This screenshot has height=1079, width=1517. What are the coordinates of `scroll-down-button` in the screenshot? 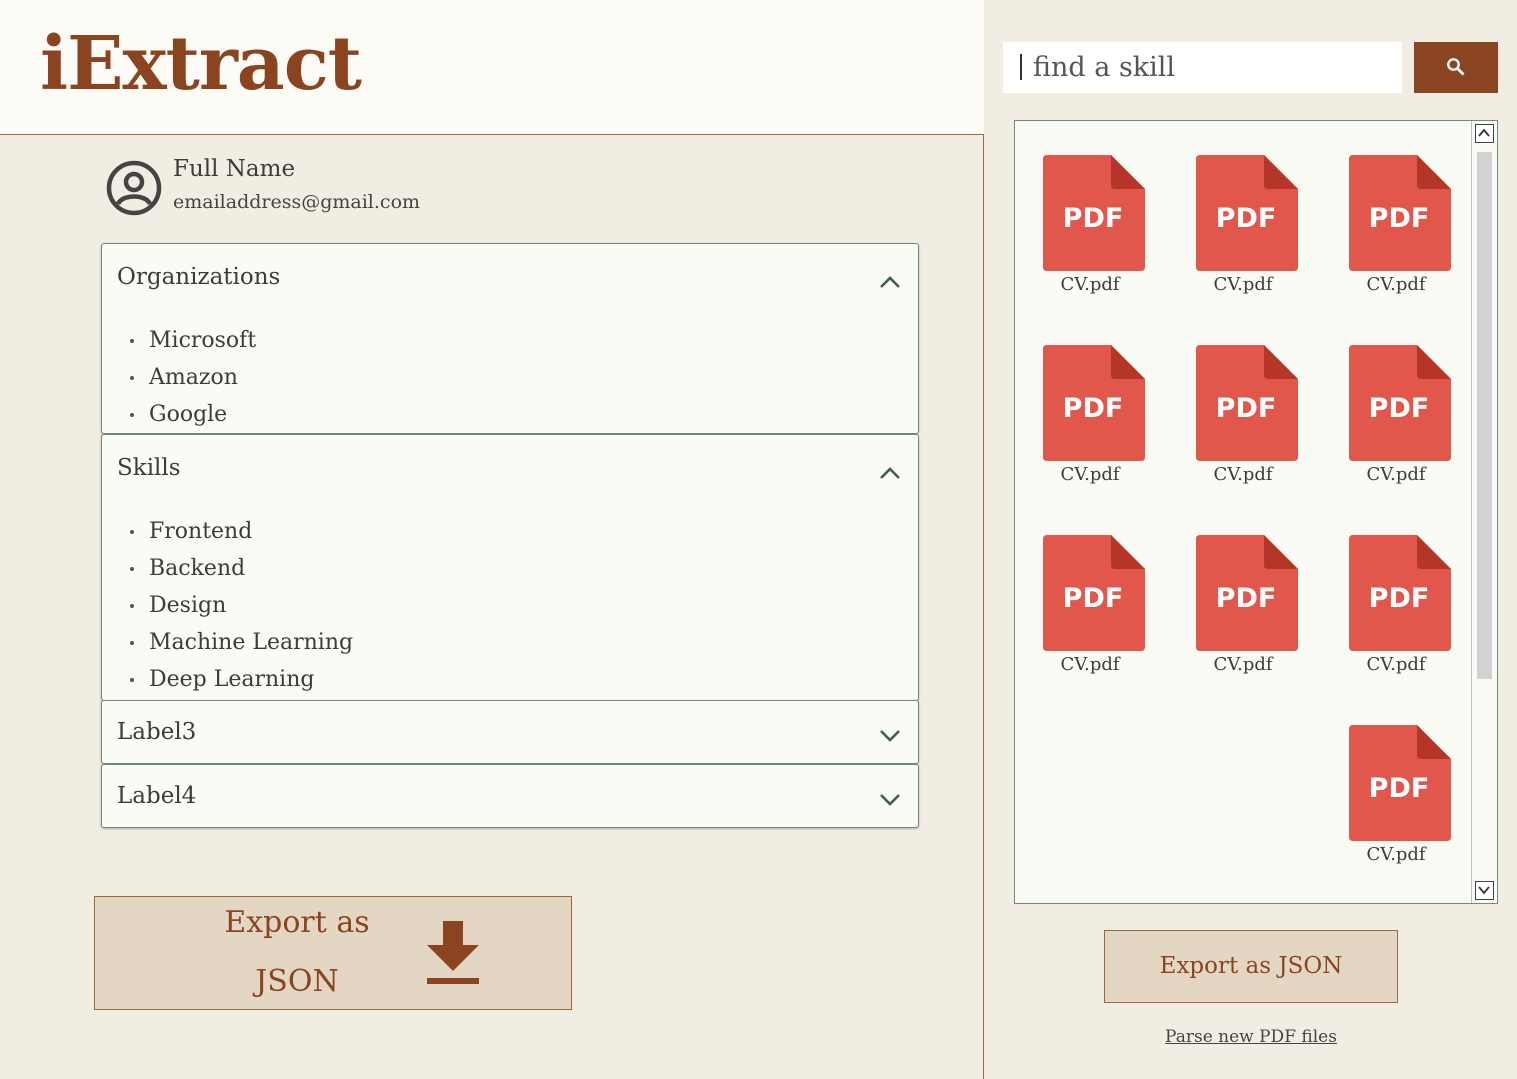 It's located at (1484, 890).